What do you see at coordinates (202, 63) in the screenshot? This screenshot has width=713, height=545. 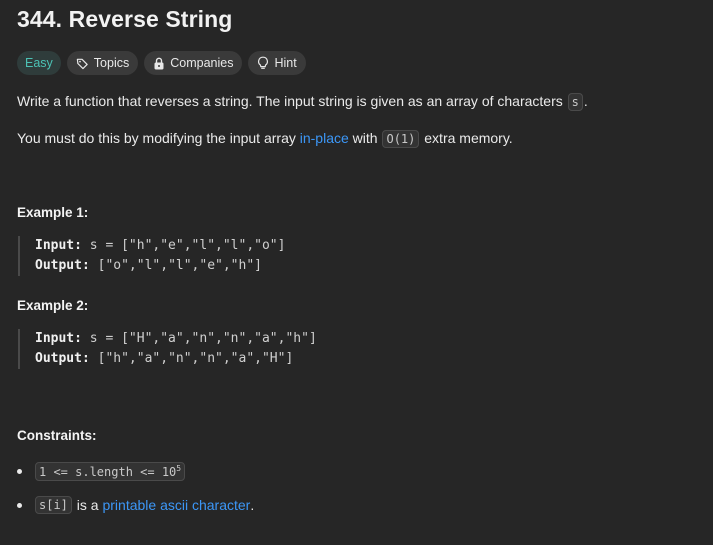 I see `companies-label: Companies` at bounding box center [202, 63].